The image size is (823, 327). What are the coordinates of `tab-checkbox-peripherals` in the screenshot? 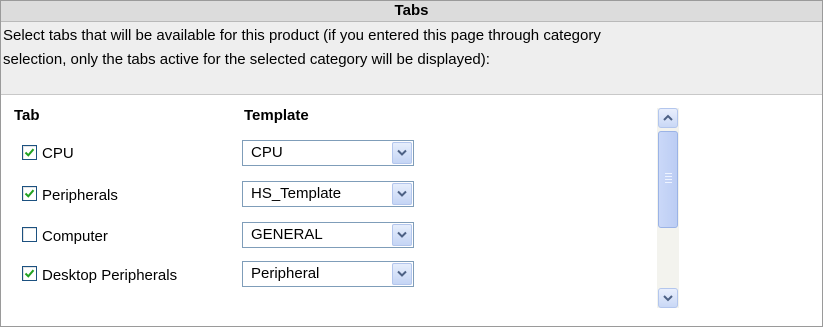 It's located at (29, 193).